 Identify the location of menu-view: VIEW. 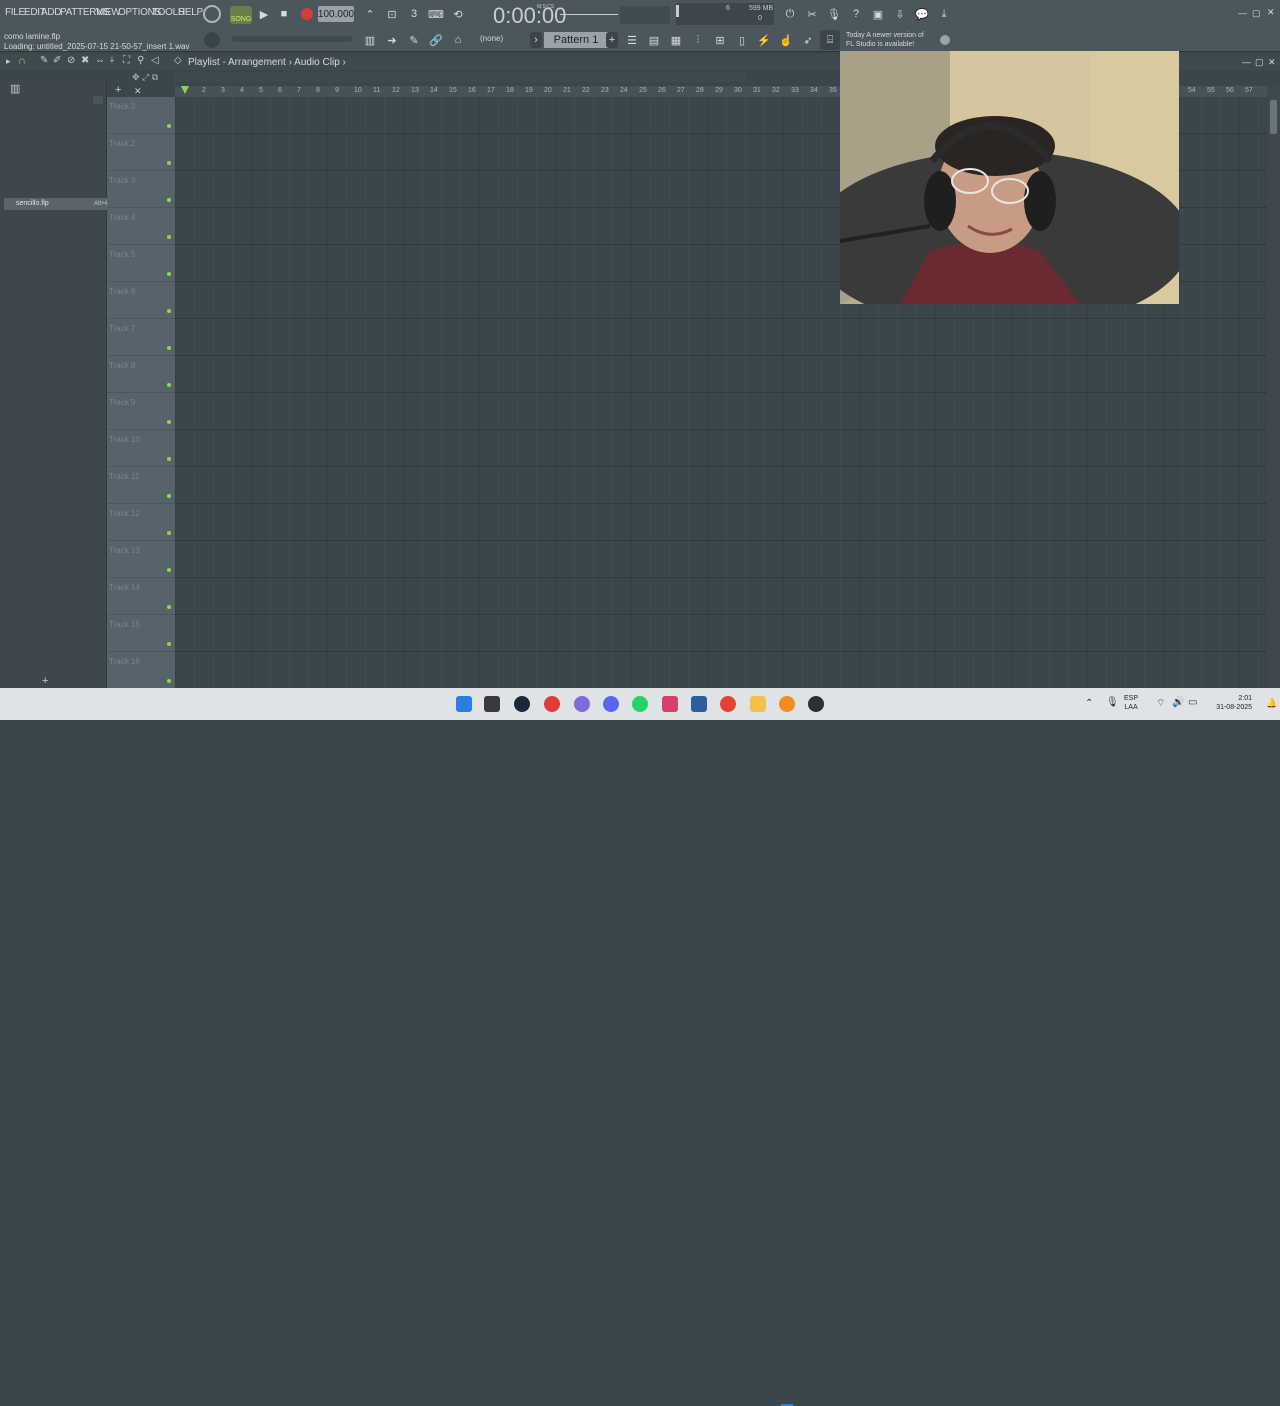
(108, 12).